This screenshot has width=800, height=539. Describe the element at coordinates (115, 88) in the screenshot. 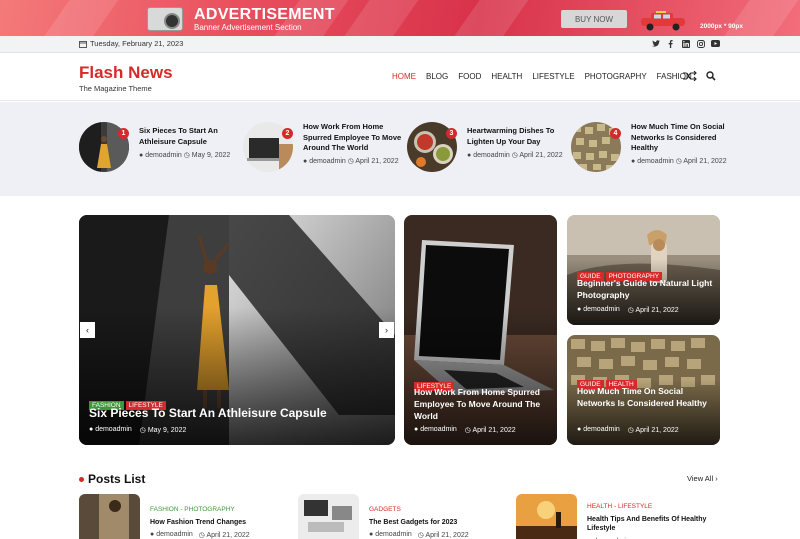

I see `site-tagline: The Magazine Theme` at that location.